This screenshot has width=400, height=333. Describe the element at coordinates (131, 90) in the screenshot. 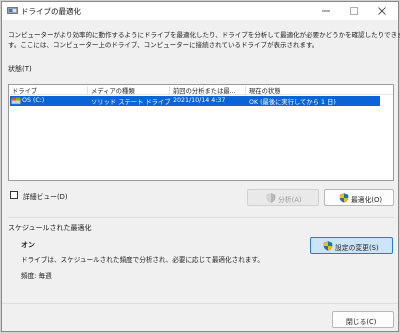

I see `column-header-media-type: メディアの種類` at that location.